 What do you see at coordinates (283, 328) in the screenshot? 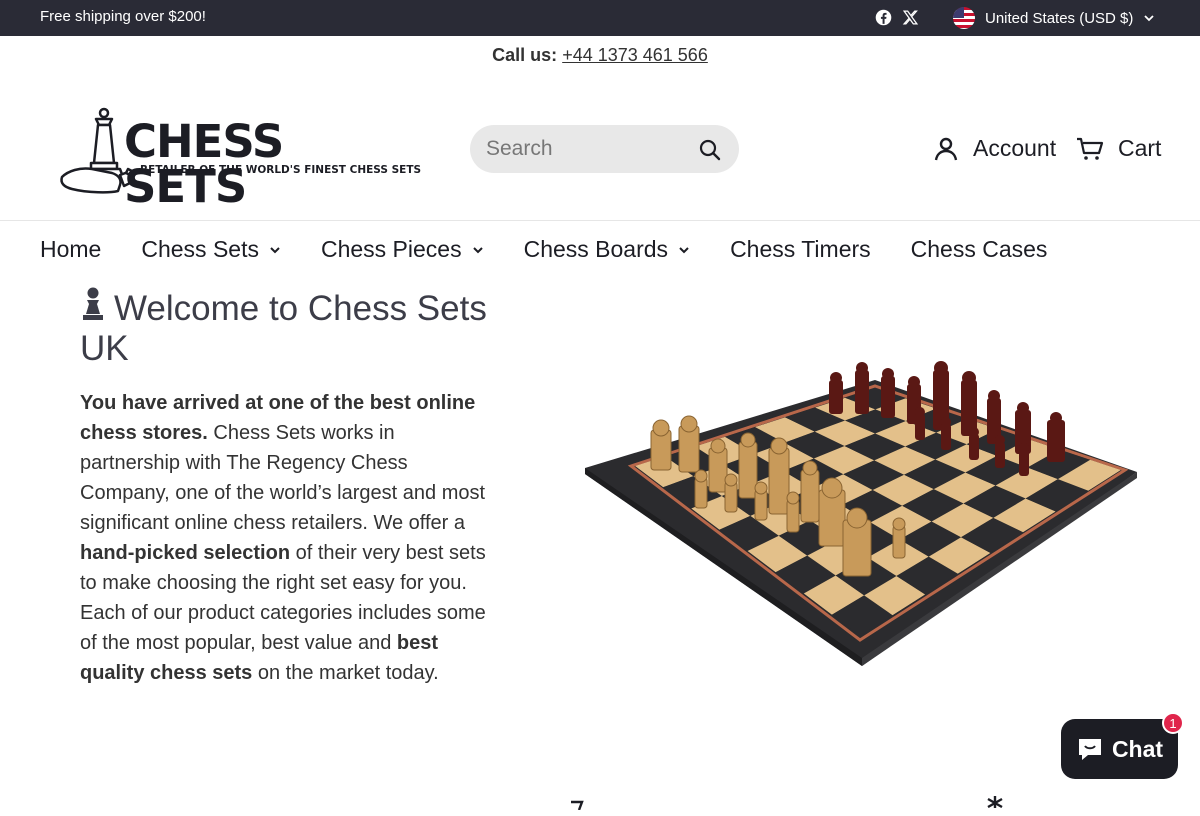
I see `page-title-text: Welcome to Chess Sets UK` at bounding box center [283, 328].